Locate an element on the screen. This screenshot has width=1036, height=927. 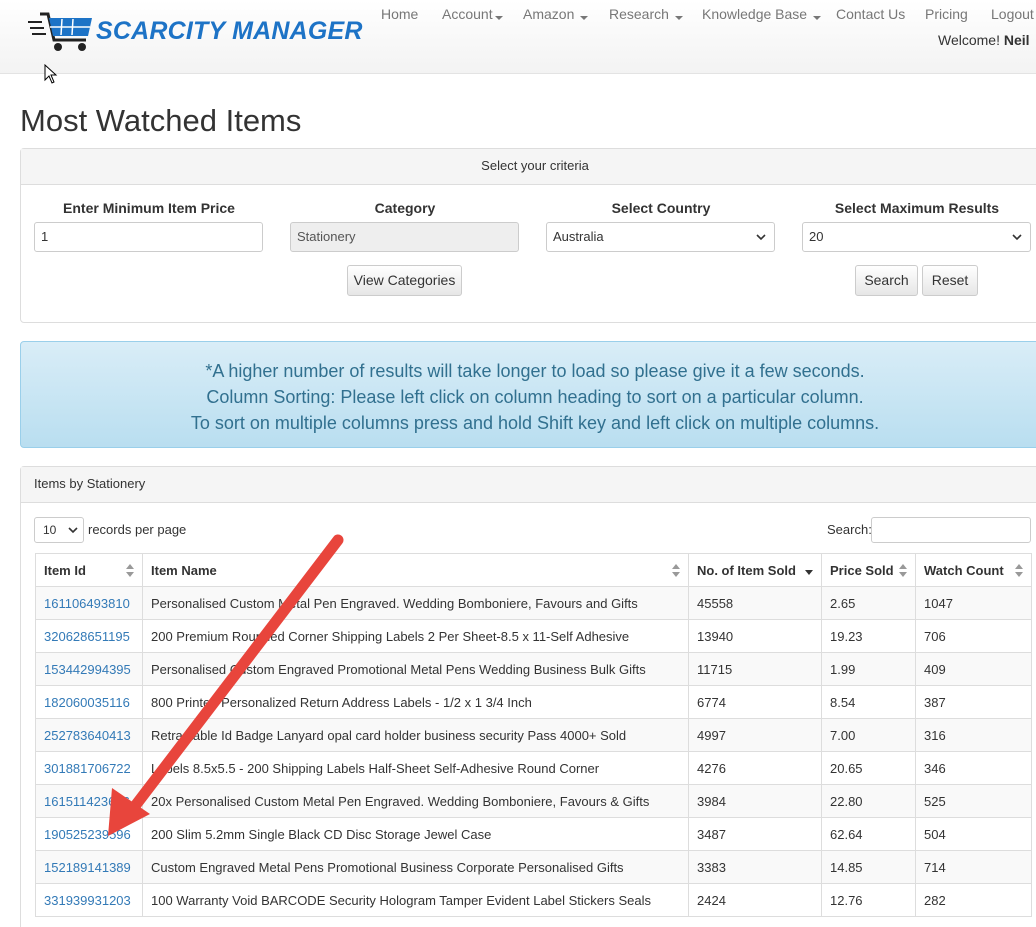
item-id-link: 161511423616 is located at coordinates (89, 801).